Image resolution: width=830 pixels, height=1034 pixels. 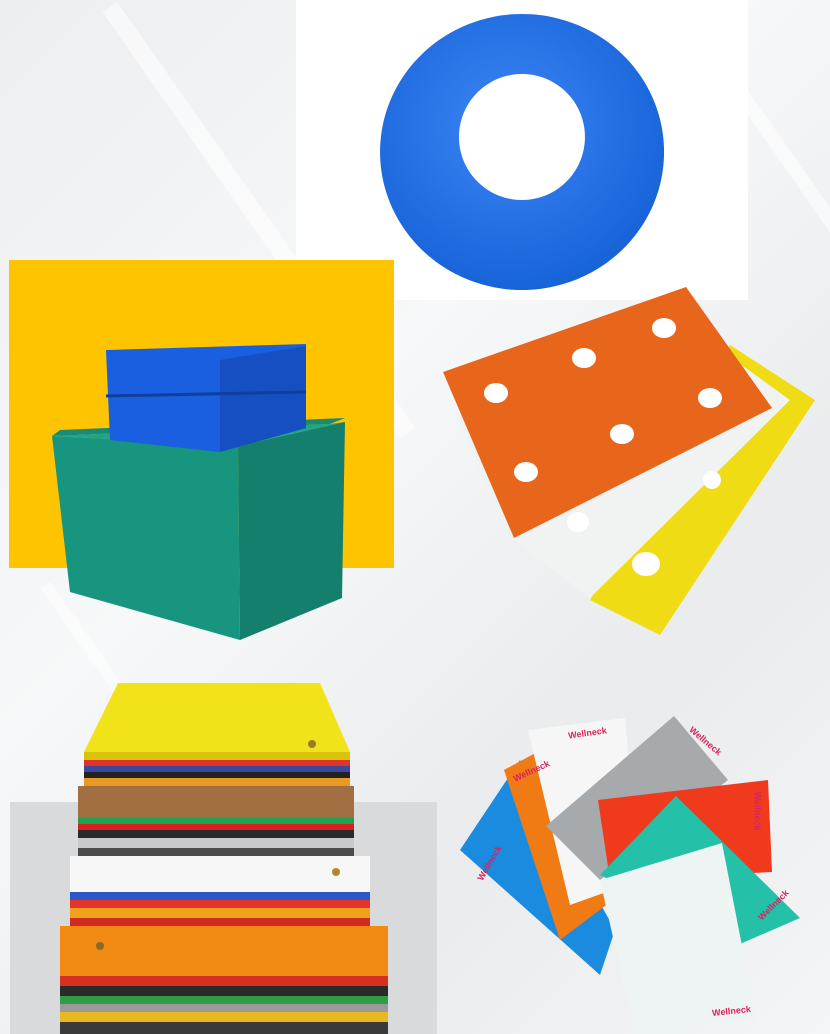 What do you see at coordinates (630, 875) in the screenshot?
I see `fanned-sheets` at bounding box center [630, 875].